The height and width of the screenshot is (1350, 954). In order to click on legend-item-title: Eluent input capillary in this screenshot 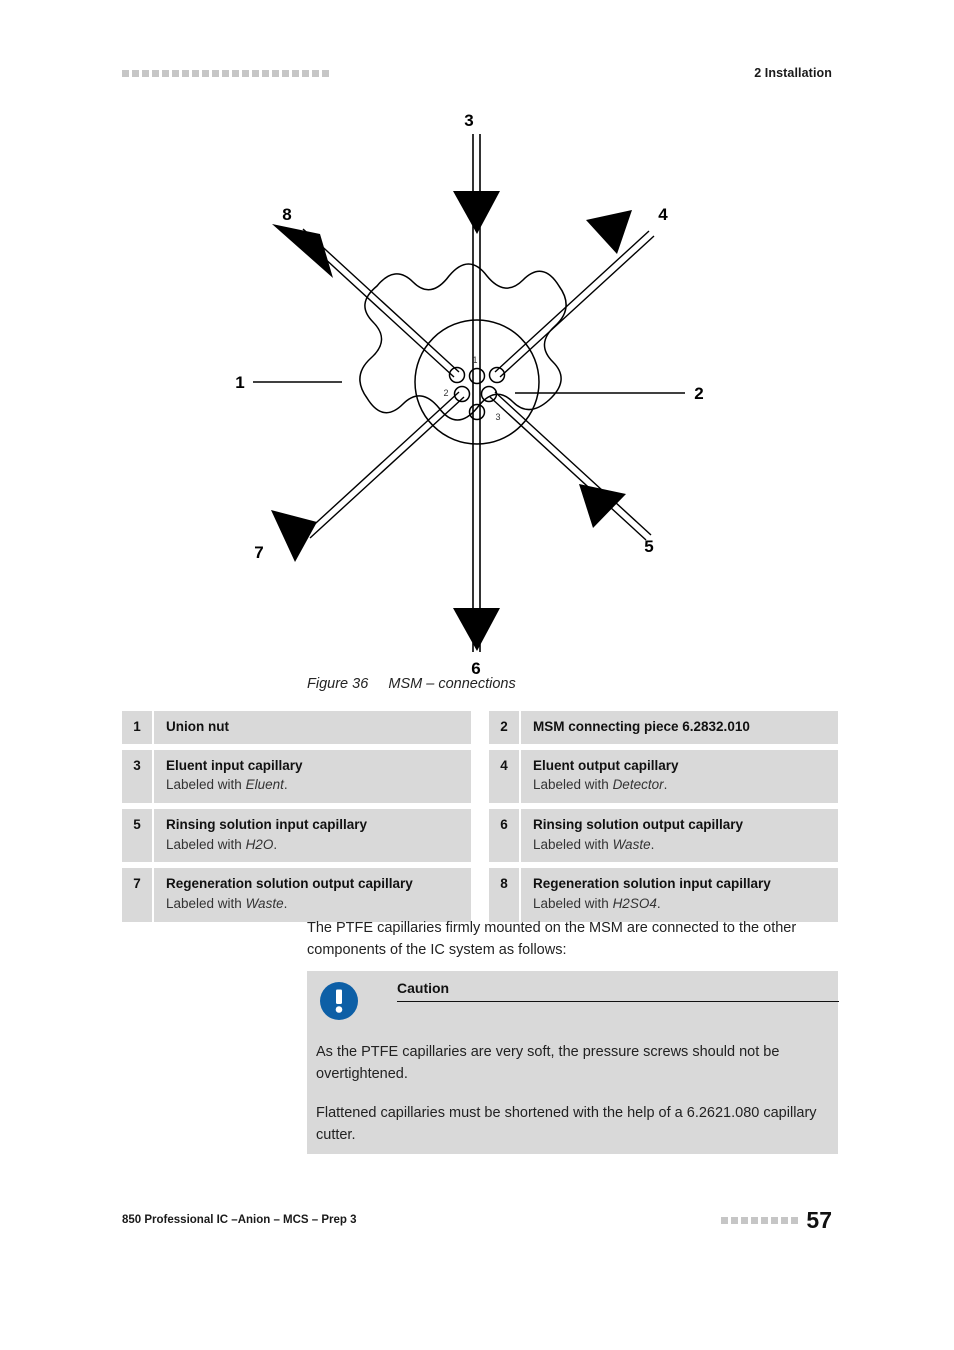, I will do `click(234, 766)`.